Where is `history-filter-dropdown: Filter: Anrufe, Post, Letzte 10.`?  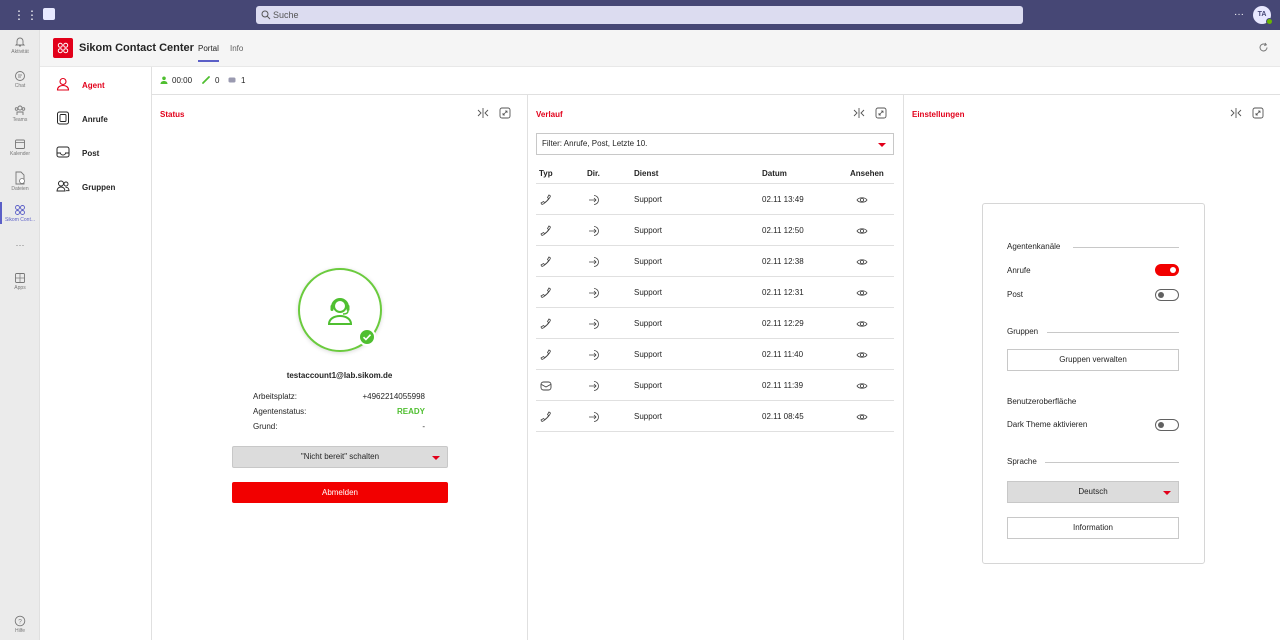
history-filter-dropdown: Filter: Anrufe, Post, Letzte 10. is located at coordinates (715, 144).